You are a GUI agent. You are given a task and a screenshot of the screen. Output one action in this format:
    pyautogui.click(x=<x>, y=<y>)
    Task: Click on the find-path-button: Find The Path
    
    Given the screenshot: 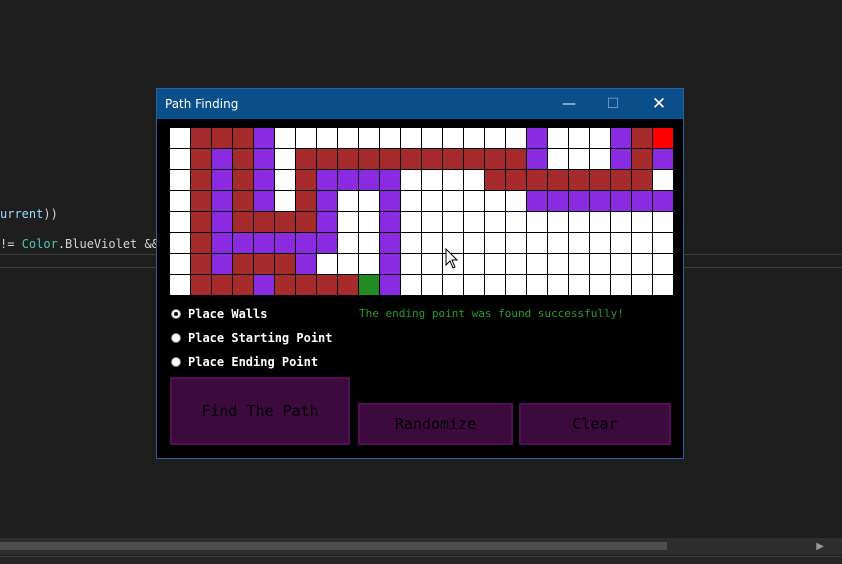 What is the action you would take?
    pyautogui.click(x=260, y=411)
    